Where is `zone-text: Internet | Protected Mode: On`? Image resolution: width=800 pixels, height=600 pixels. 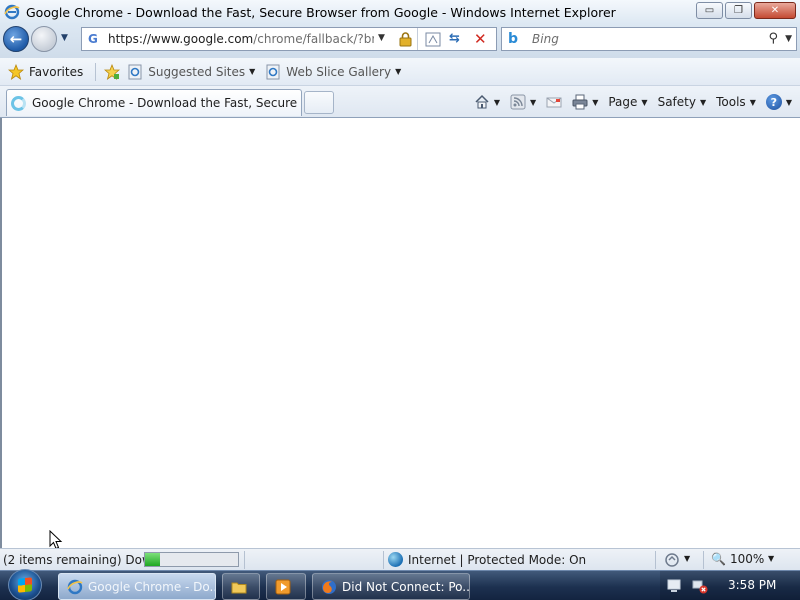
zone-text: Internet | Protected Mode: On is located at coordinates (497, 559).